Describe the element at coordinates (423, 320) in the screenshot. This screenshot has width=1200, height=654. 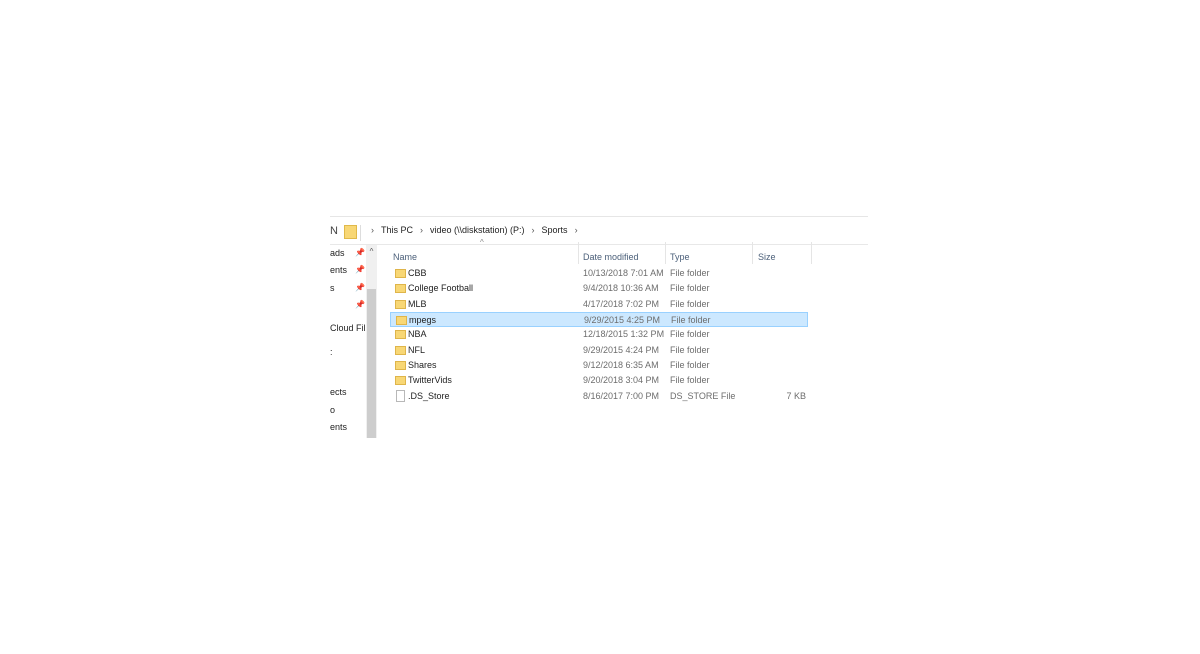
I see `item-name: mpegs` at that location.